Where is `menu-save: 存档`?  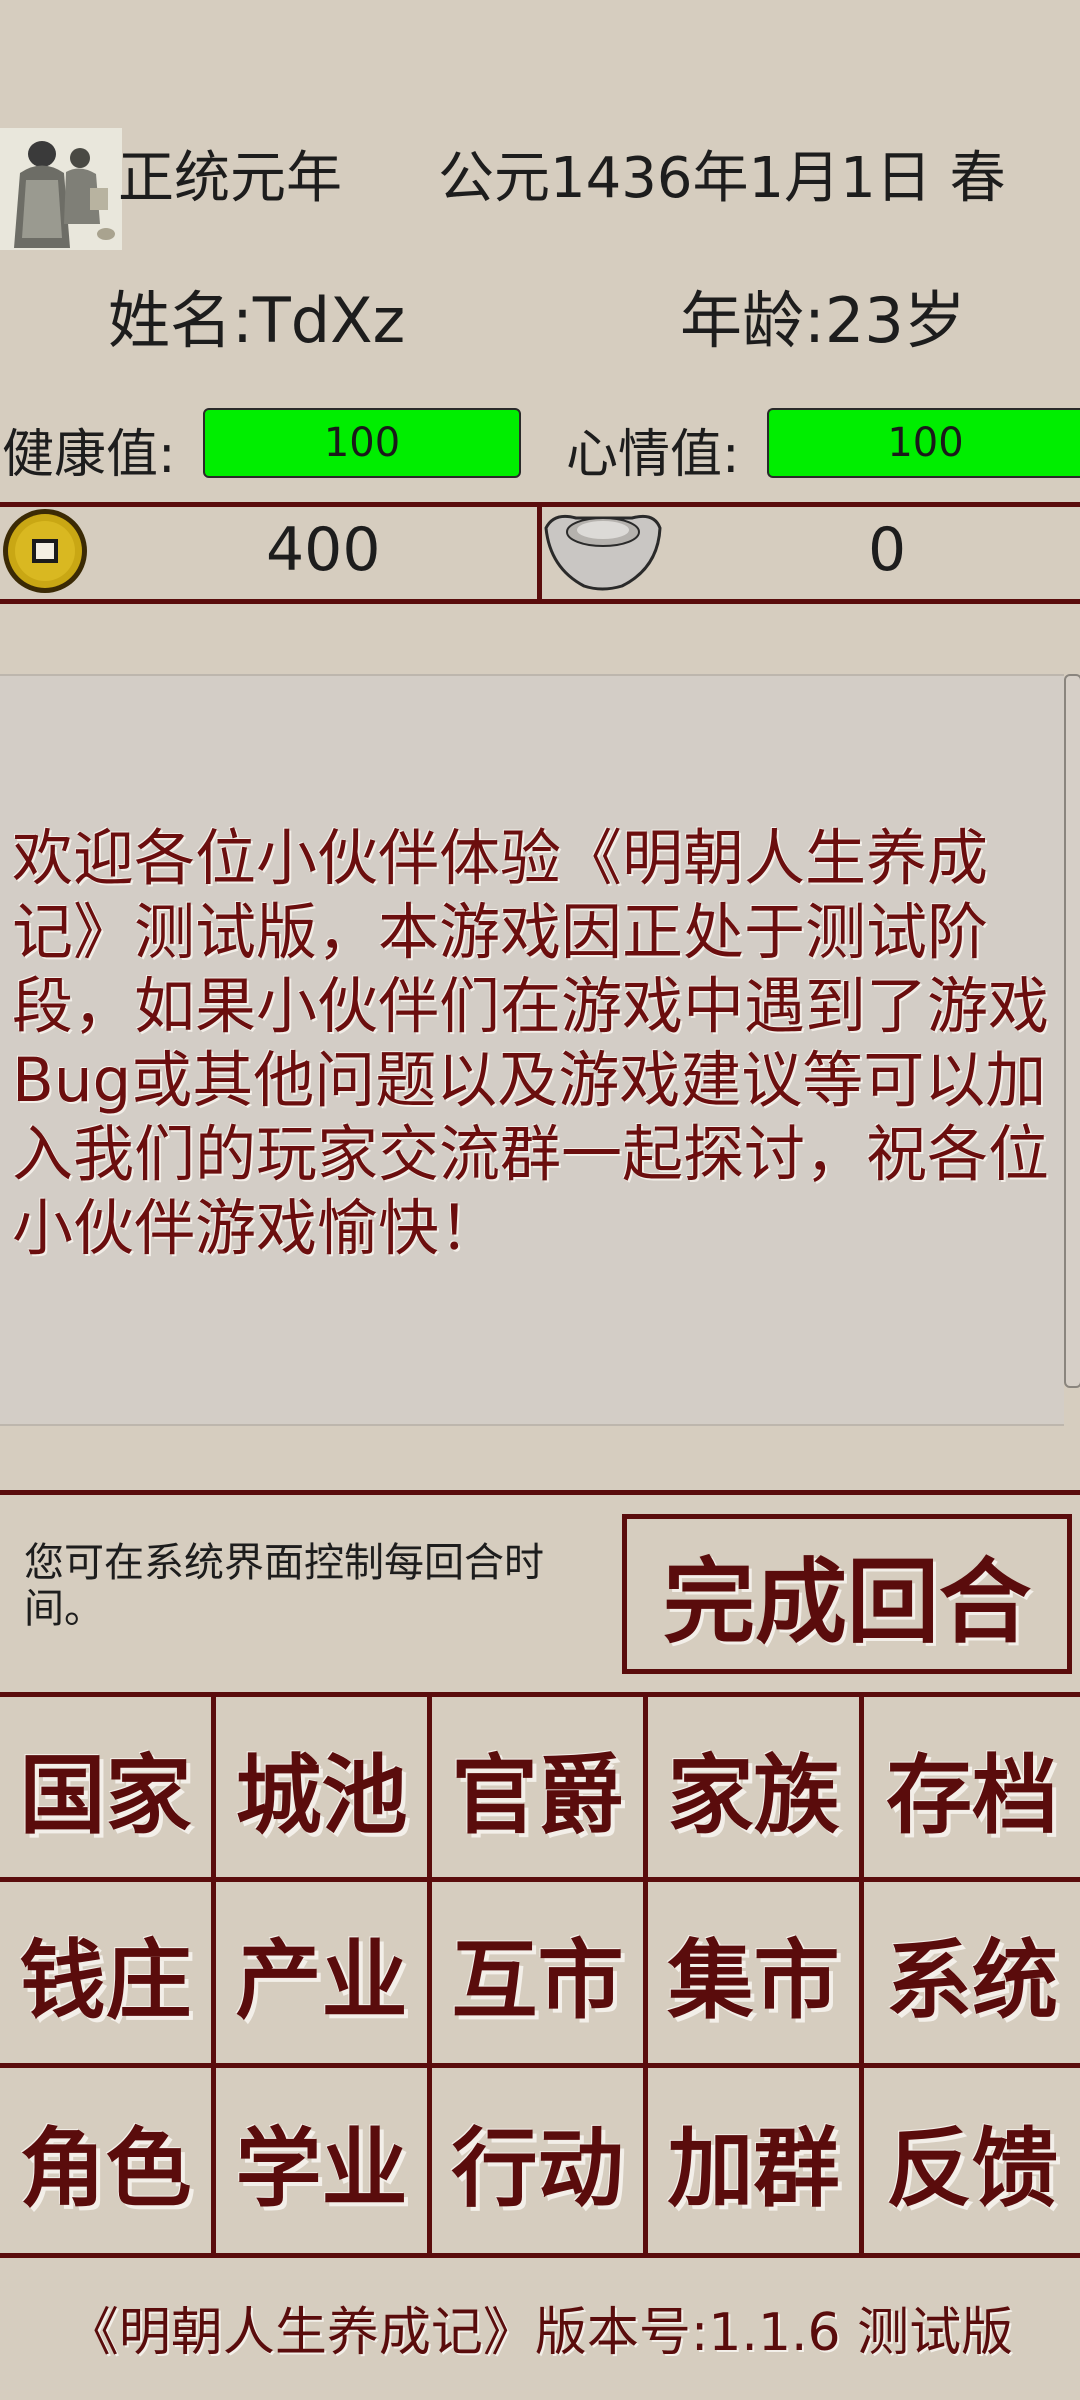
menu-save: 存档 is located at coordinates (972, 1790).